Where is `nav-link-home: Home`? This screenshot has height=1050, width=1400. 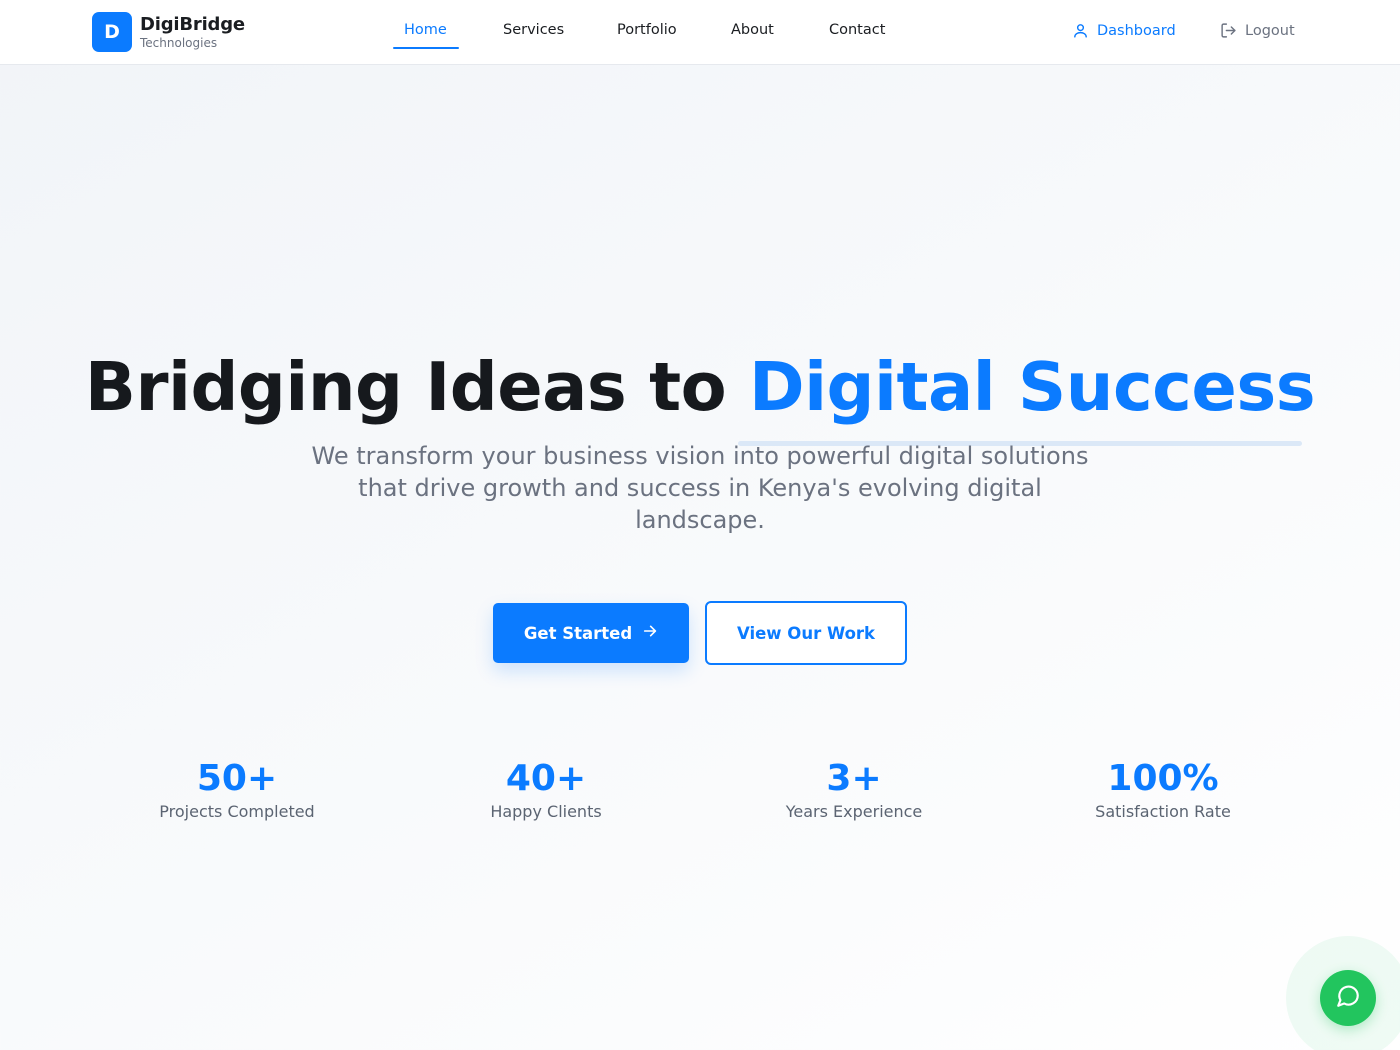
nav-link-home: Home is located at coordinates (425, 30).